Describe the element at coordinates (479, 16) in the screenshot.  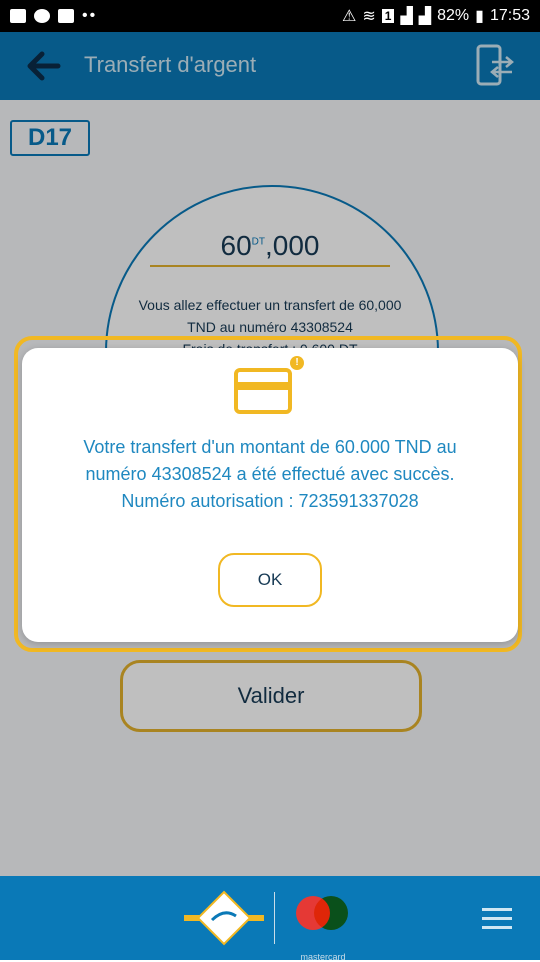
I see `battery-icon: ▮` at that location.